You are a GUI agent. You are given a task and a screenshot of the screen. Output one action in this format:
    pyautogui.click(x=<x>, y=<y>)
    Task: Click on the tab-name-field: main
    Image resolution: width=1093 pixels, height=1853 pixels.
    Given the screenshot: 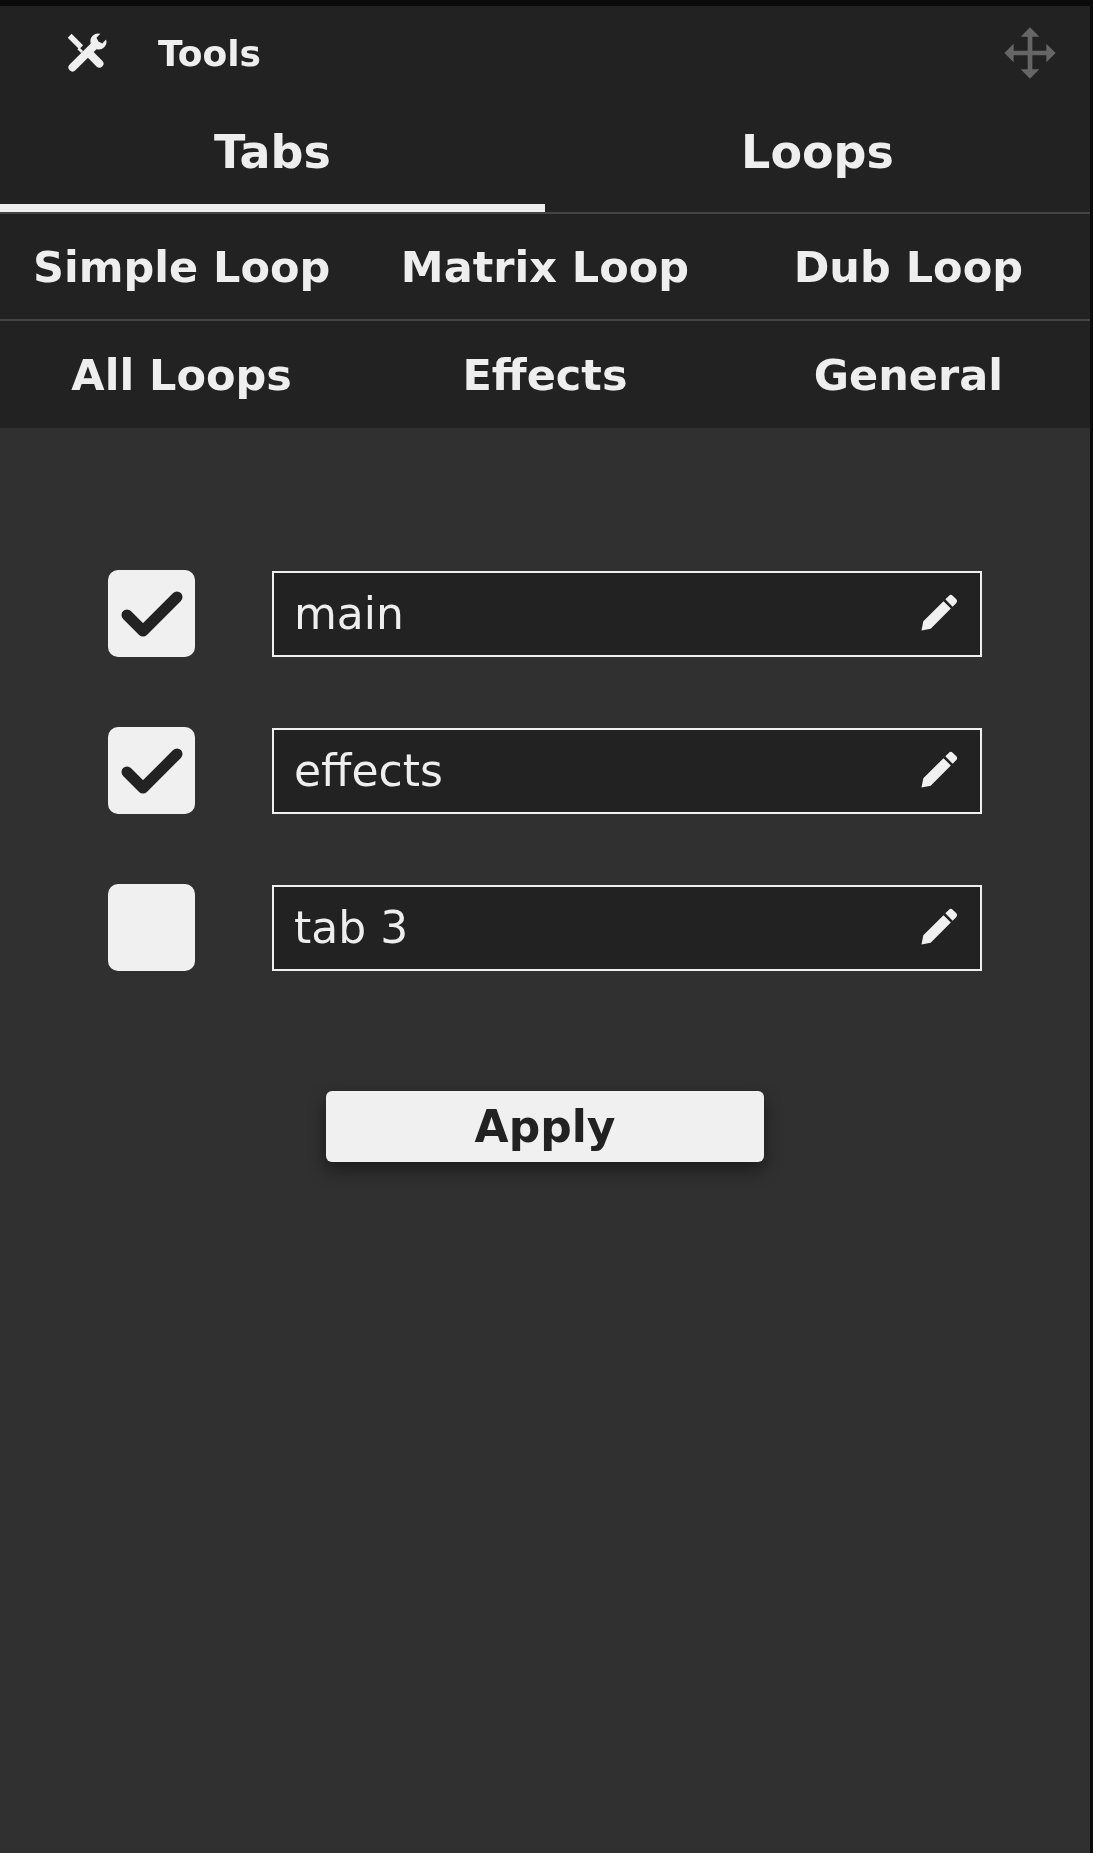 What is the action you would take?
    pyautogui.click(x=627, y=613)
    